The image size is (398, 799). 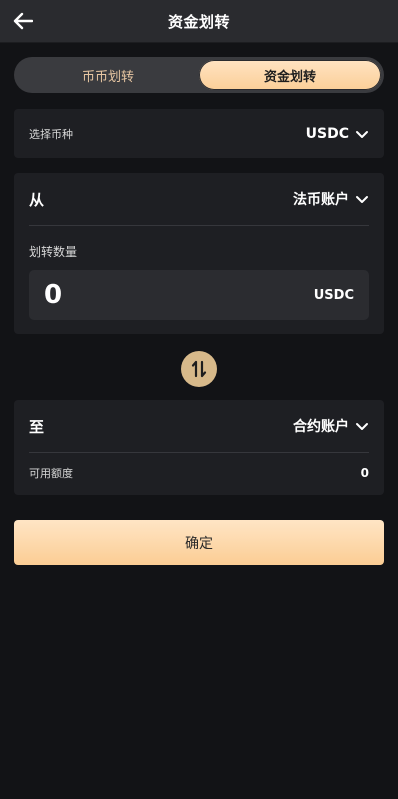 I want to click on swap-direction-button, so click(x=199, y=369).